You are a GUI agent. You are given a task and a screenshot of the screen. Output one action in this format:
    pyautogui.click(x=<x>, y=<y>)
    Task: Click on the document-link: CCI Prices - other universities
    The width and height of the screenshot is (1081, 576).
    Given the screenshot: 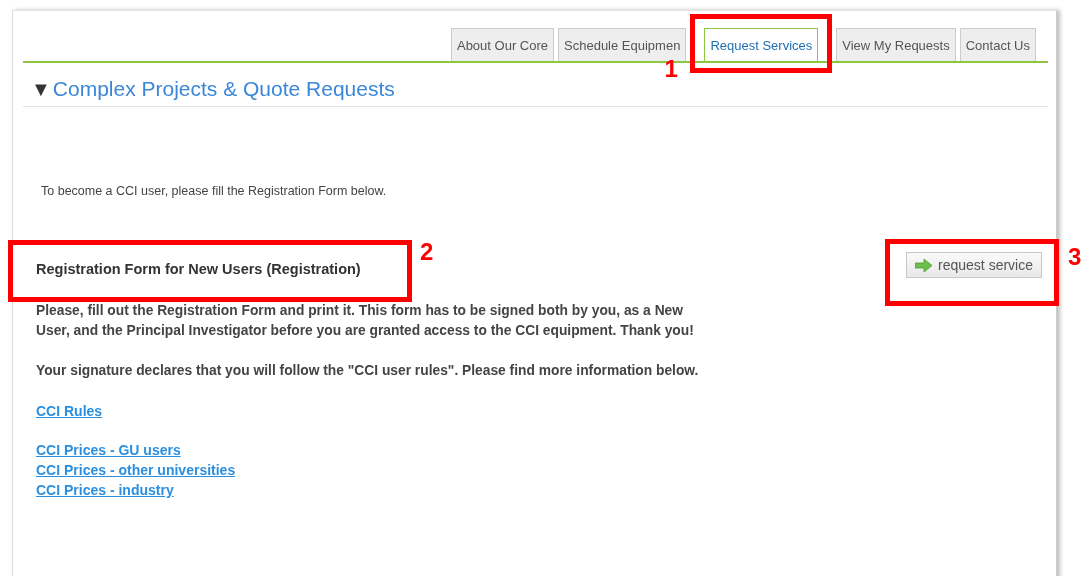 What is the action you would take?
    pyautogui.click(x=136, y=470)
    